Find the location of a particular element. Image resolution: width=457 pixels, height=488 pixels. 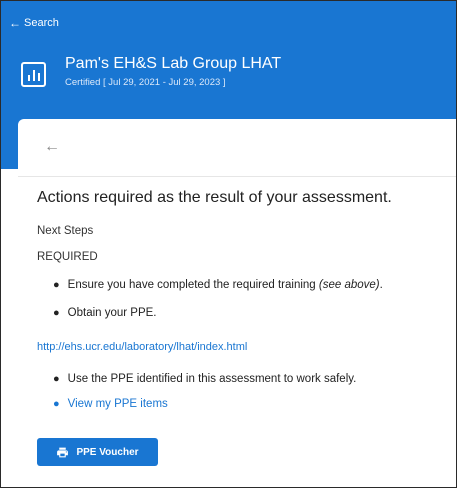

list-item: ● Obtain your PPE. is located at coordinates (105, 313).